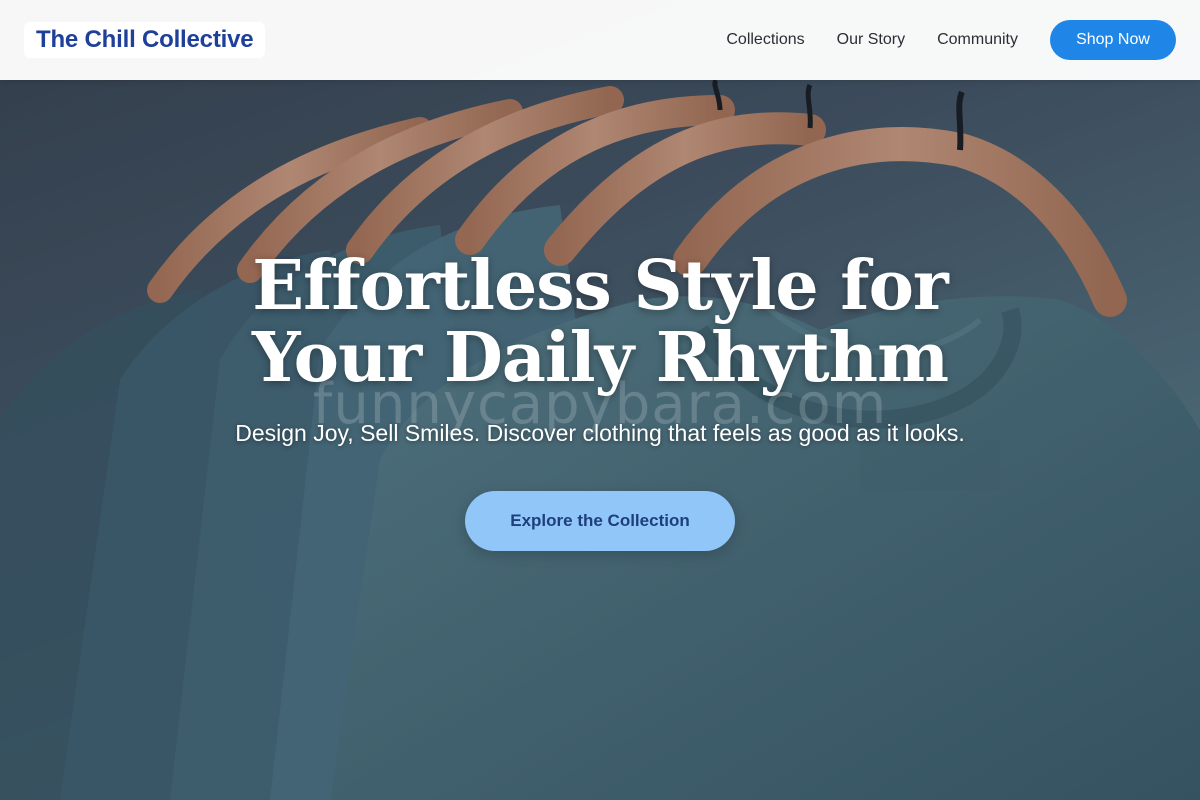  Describe the element at coordinates (977, 40) in the screenshot. I see `nav-link-community: Community` at that location.